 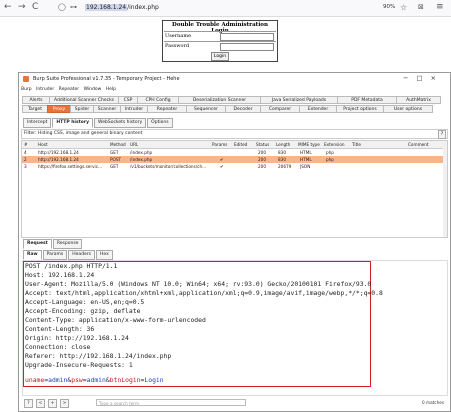 I want to click on close-icon: ×, so click(x=437, y=78).